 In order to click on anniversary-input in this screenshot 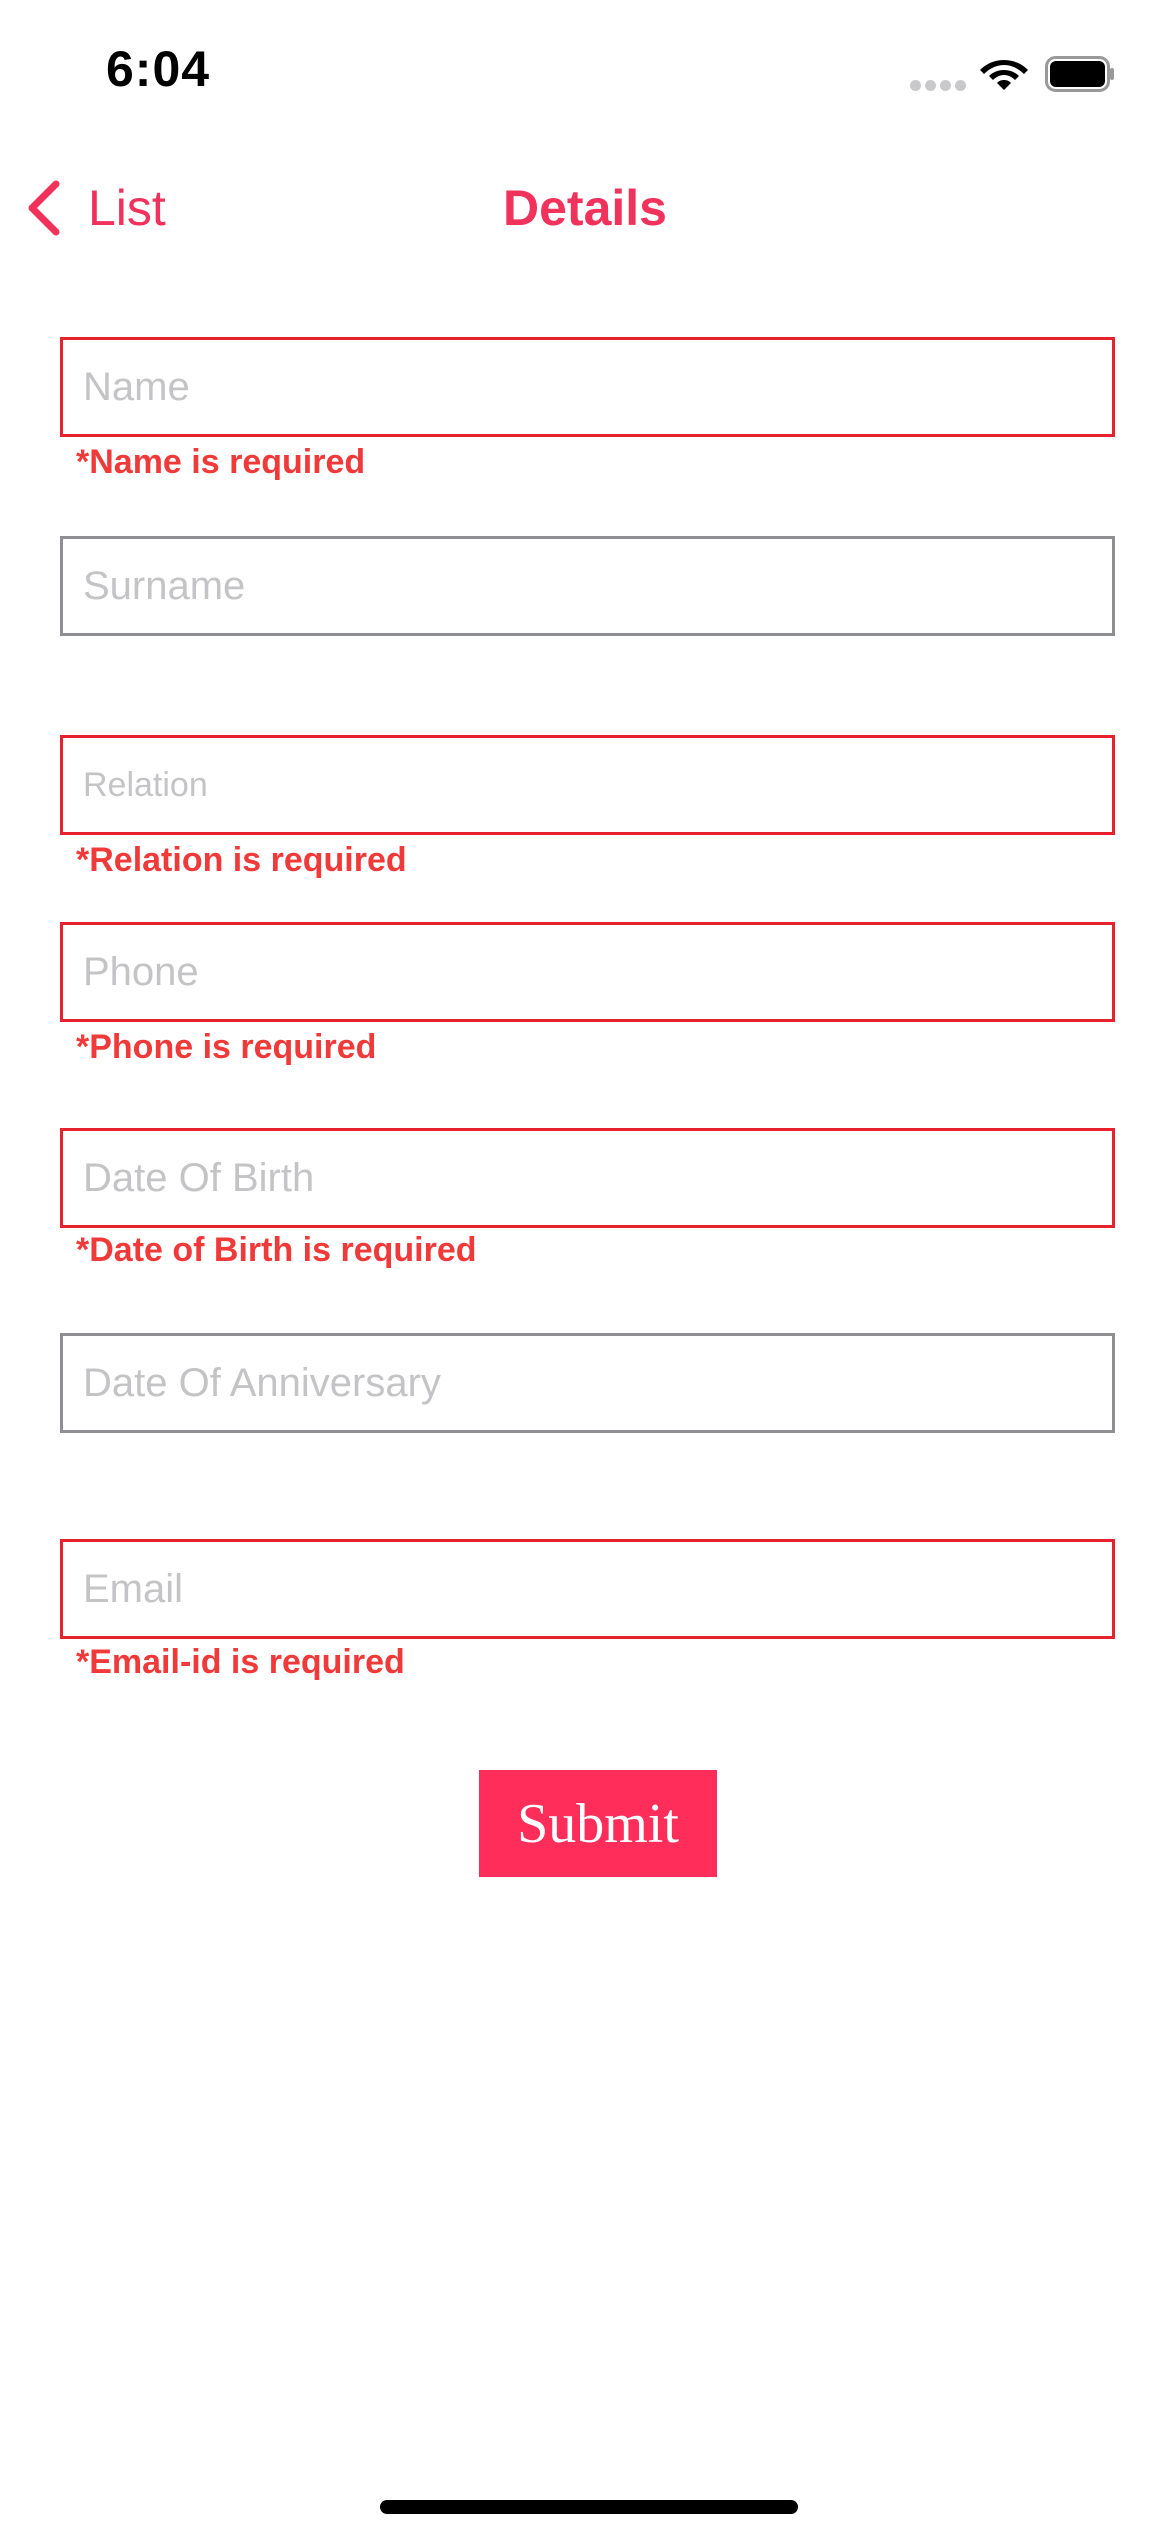, I will do `click(587, 1383)`.